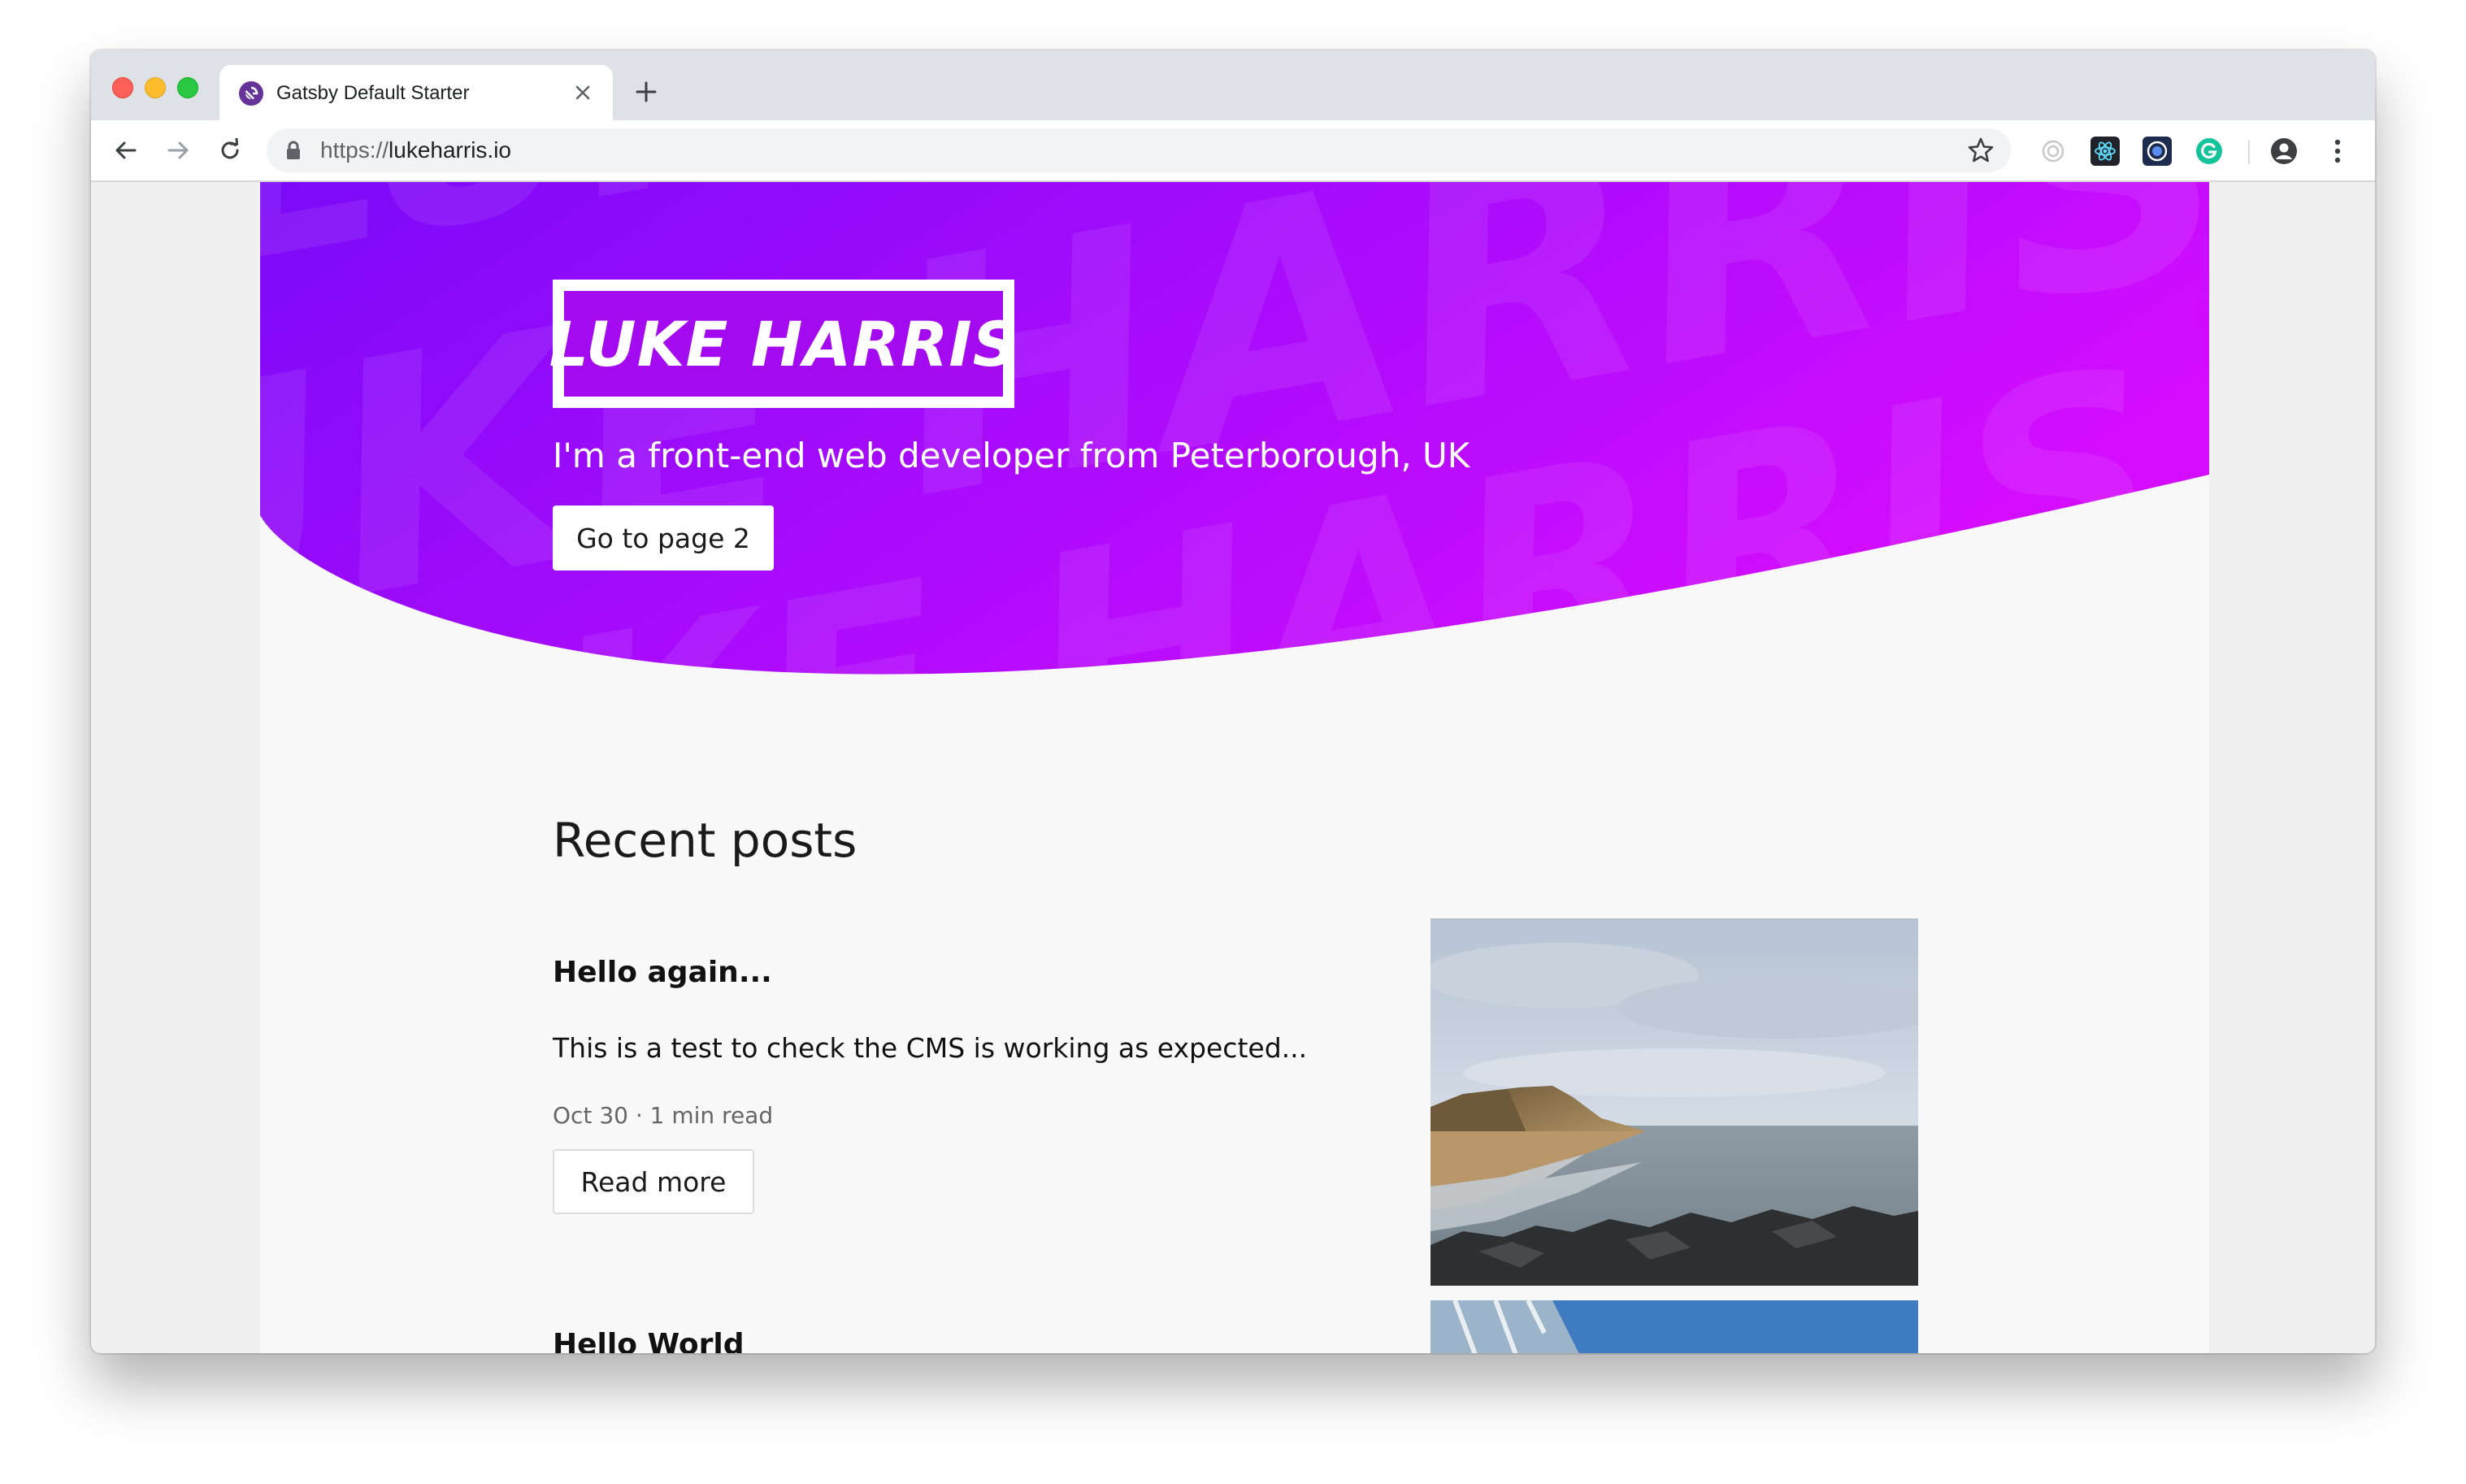 This screenshot has width=2466, height=1484. What do you see at coordinates (1981, 150) in the screenshot?
I see `bookmark-star-icon` at bounding box center [1981, 150].